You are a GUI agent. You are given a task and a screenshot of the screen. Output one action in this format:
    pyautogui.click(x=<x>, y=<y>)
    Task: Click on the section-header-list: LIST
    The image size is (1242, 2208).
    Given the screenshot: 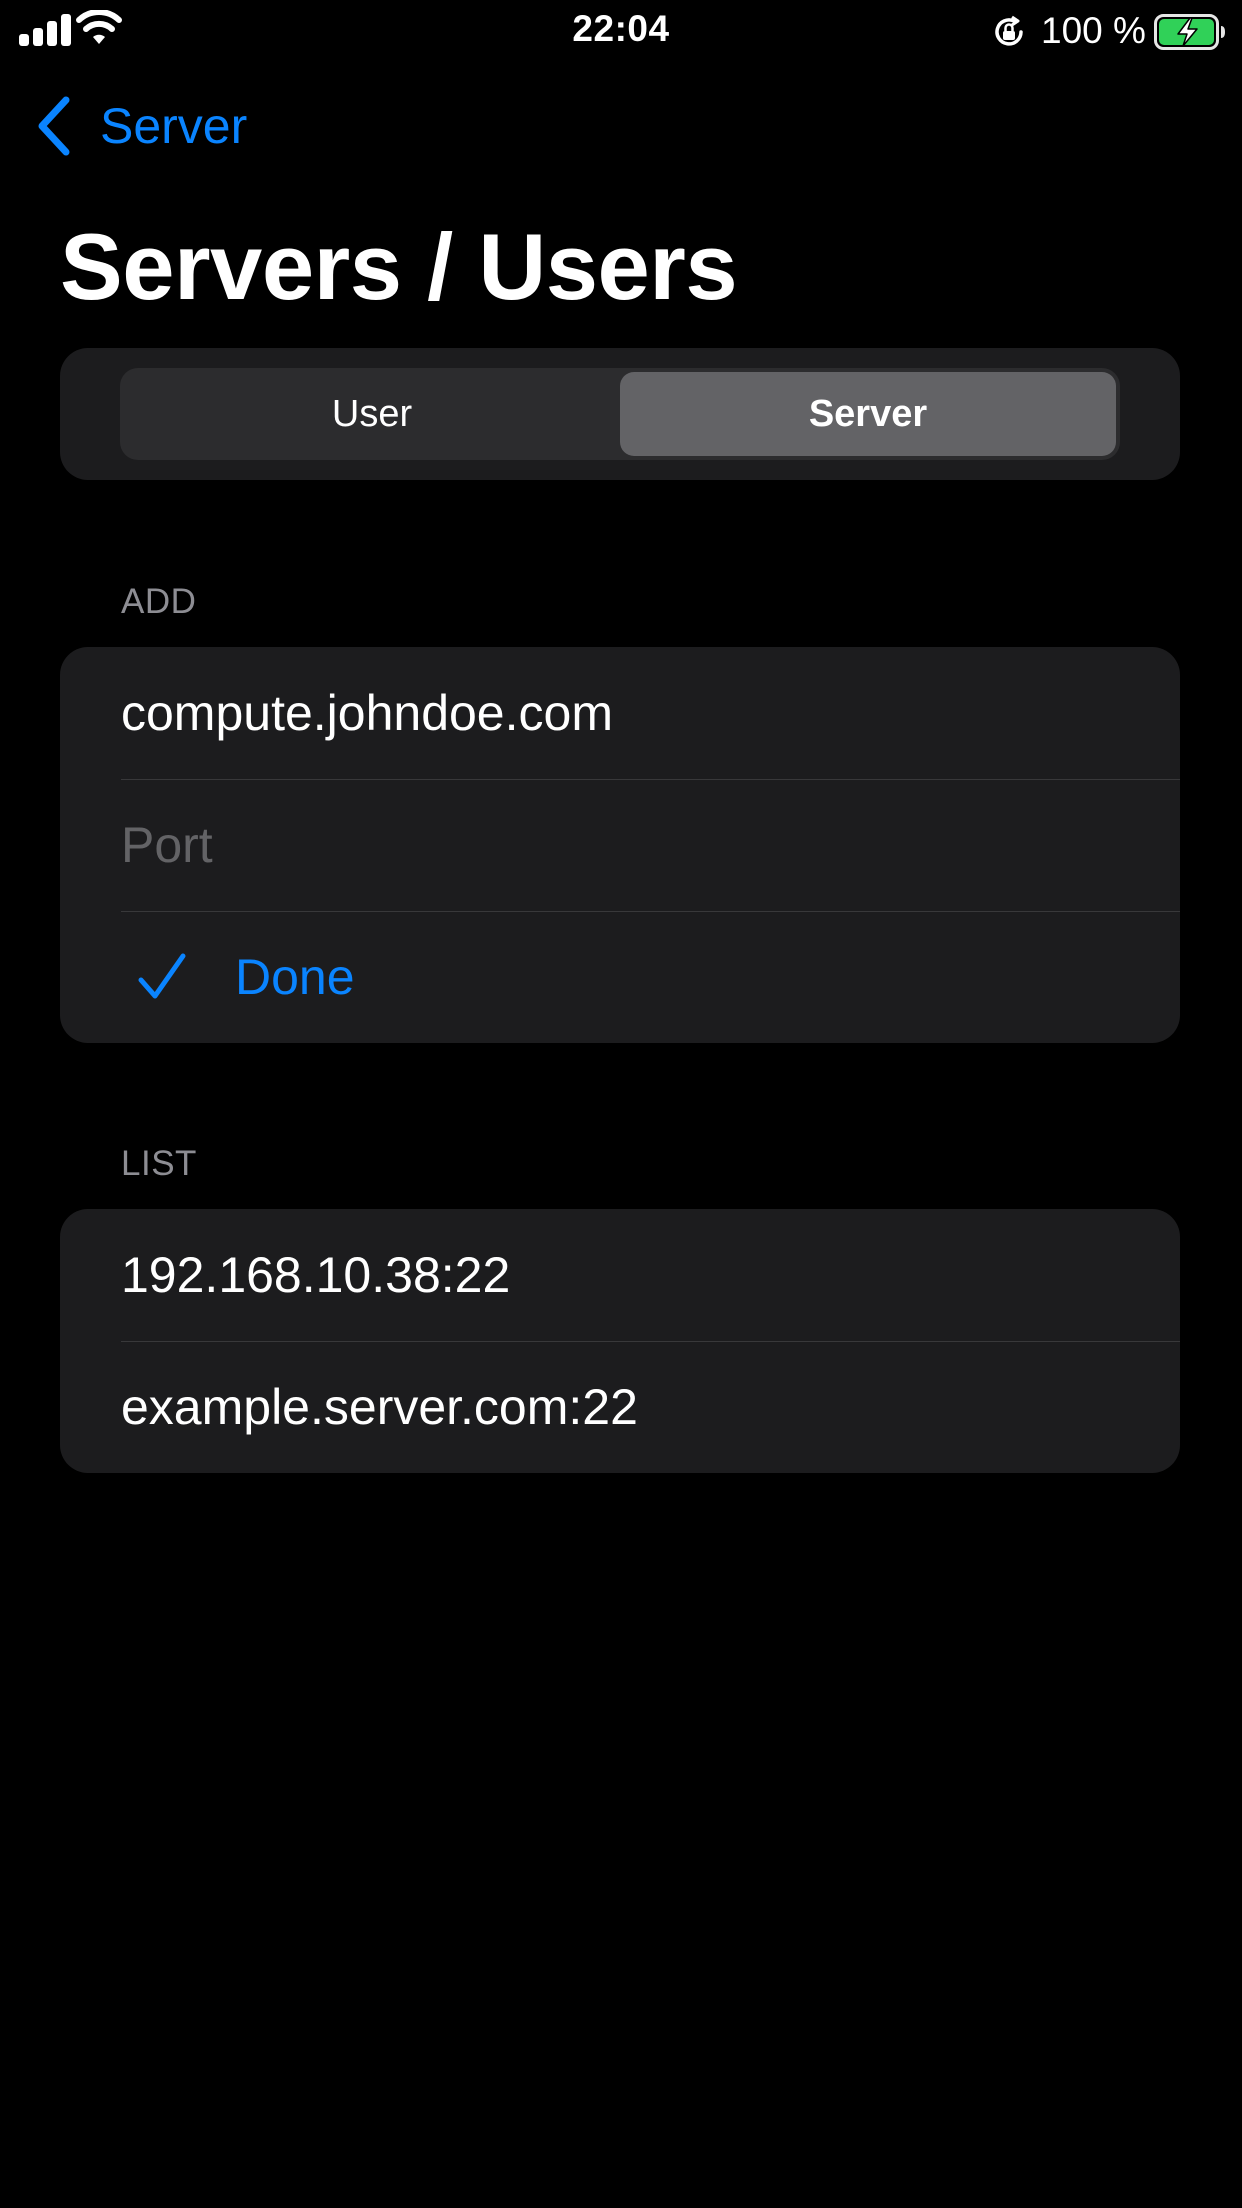 What is the action you would take?
    pyautogui.click(x=159, y=1163)
    